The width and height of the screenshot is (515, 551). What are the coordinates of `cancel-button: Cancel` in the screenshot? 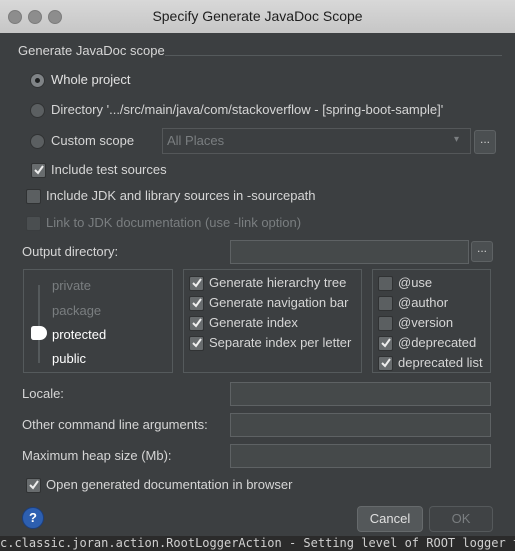 It's located at (390, 519).